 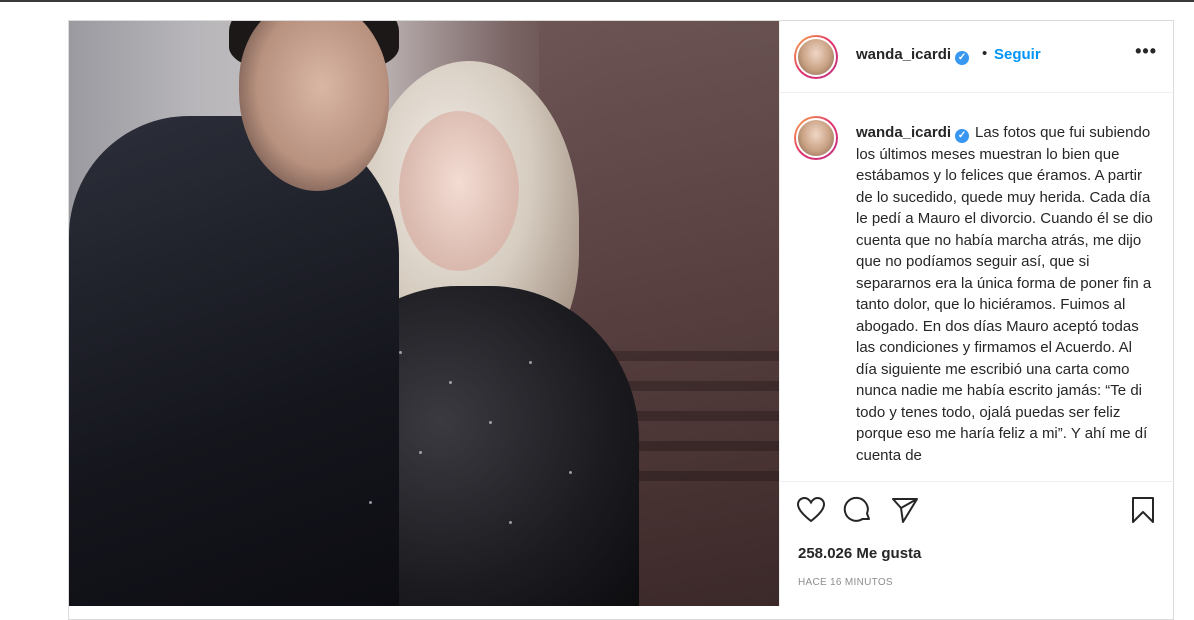 What do you see at coordinates (903, 132) in the screenshot?
I see `caption-username: wanda_icardi` at bounding box center [903, 132].